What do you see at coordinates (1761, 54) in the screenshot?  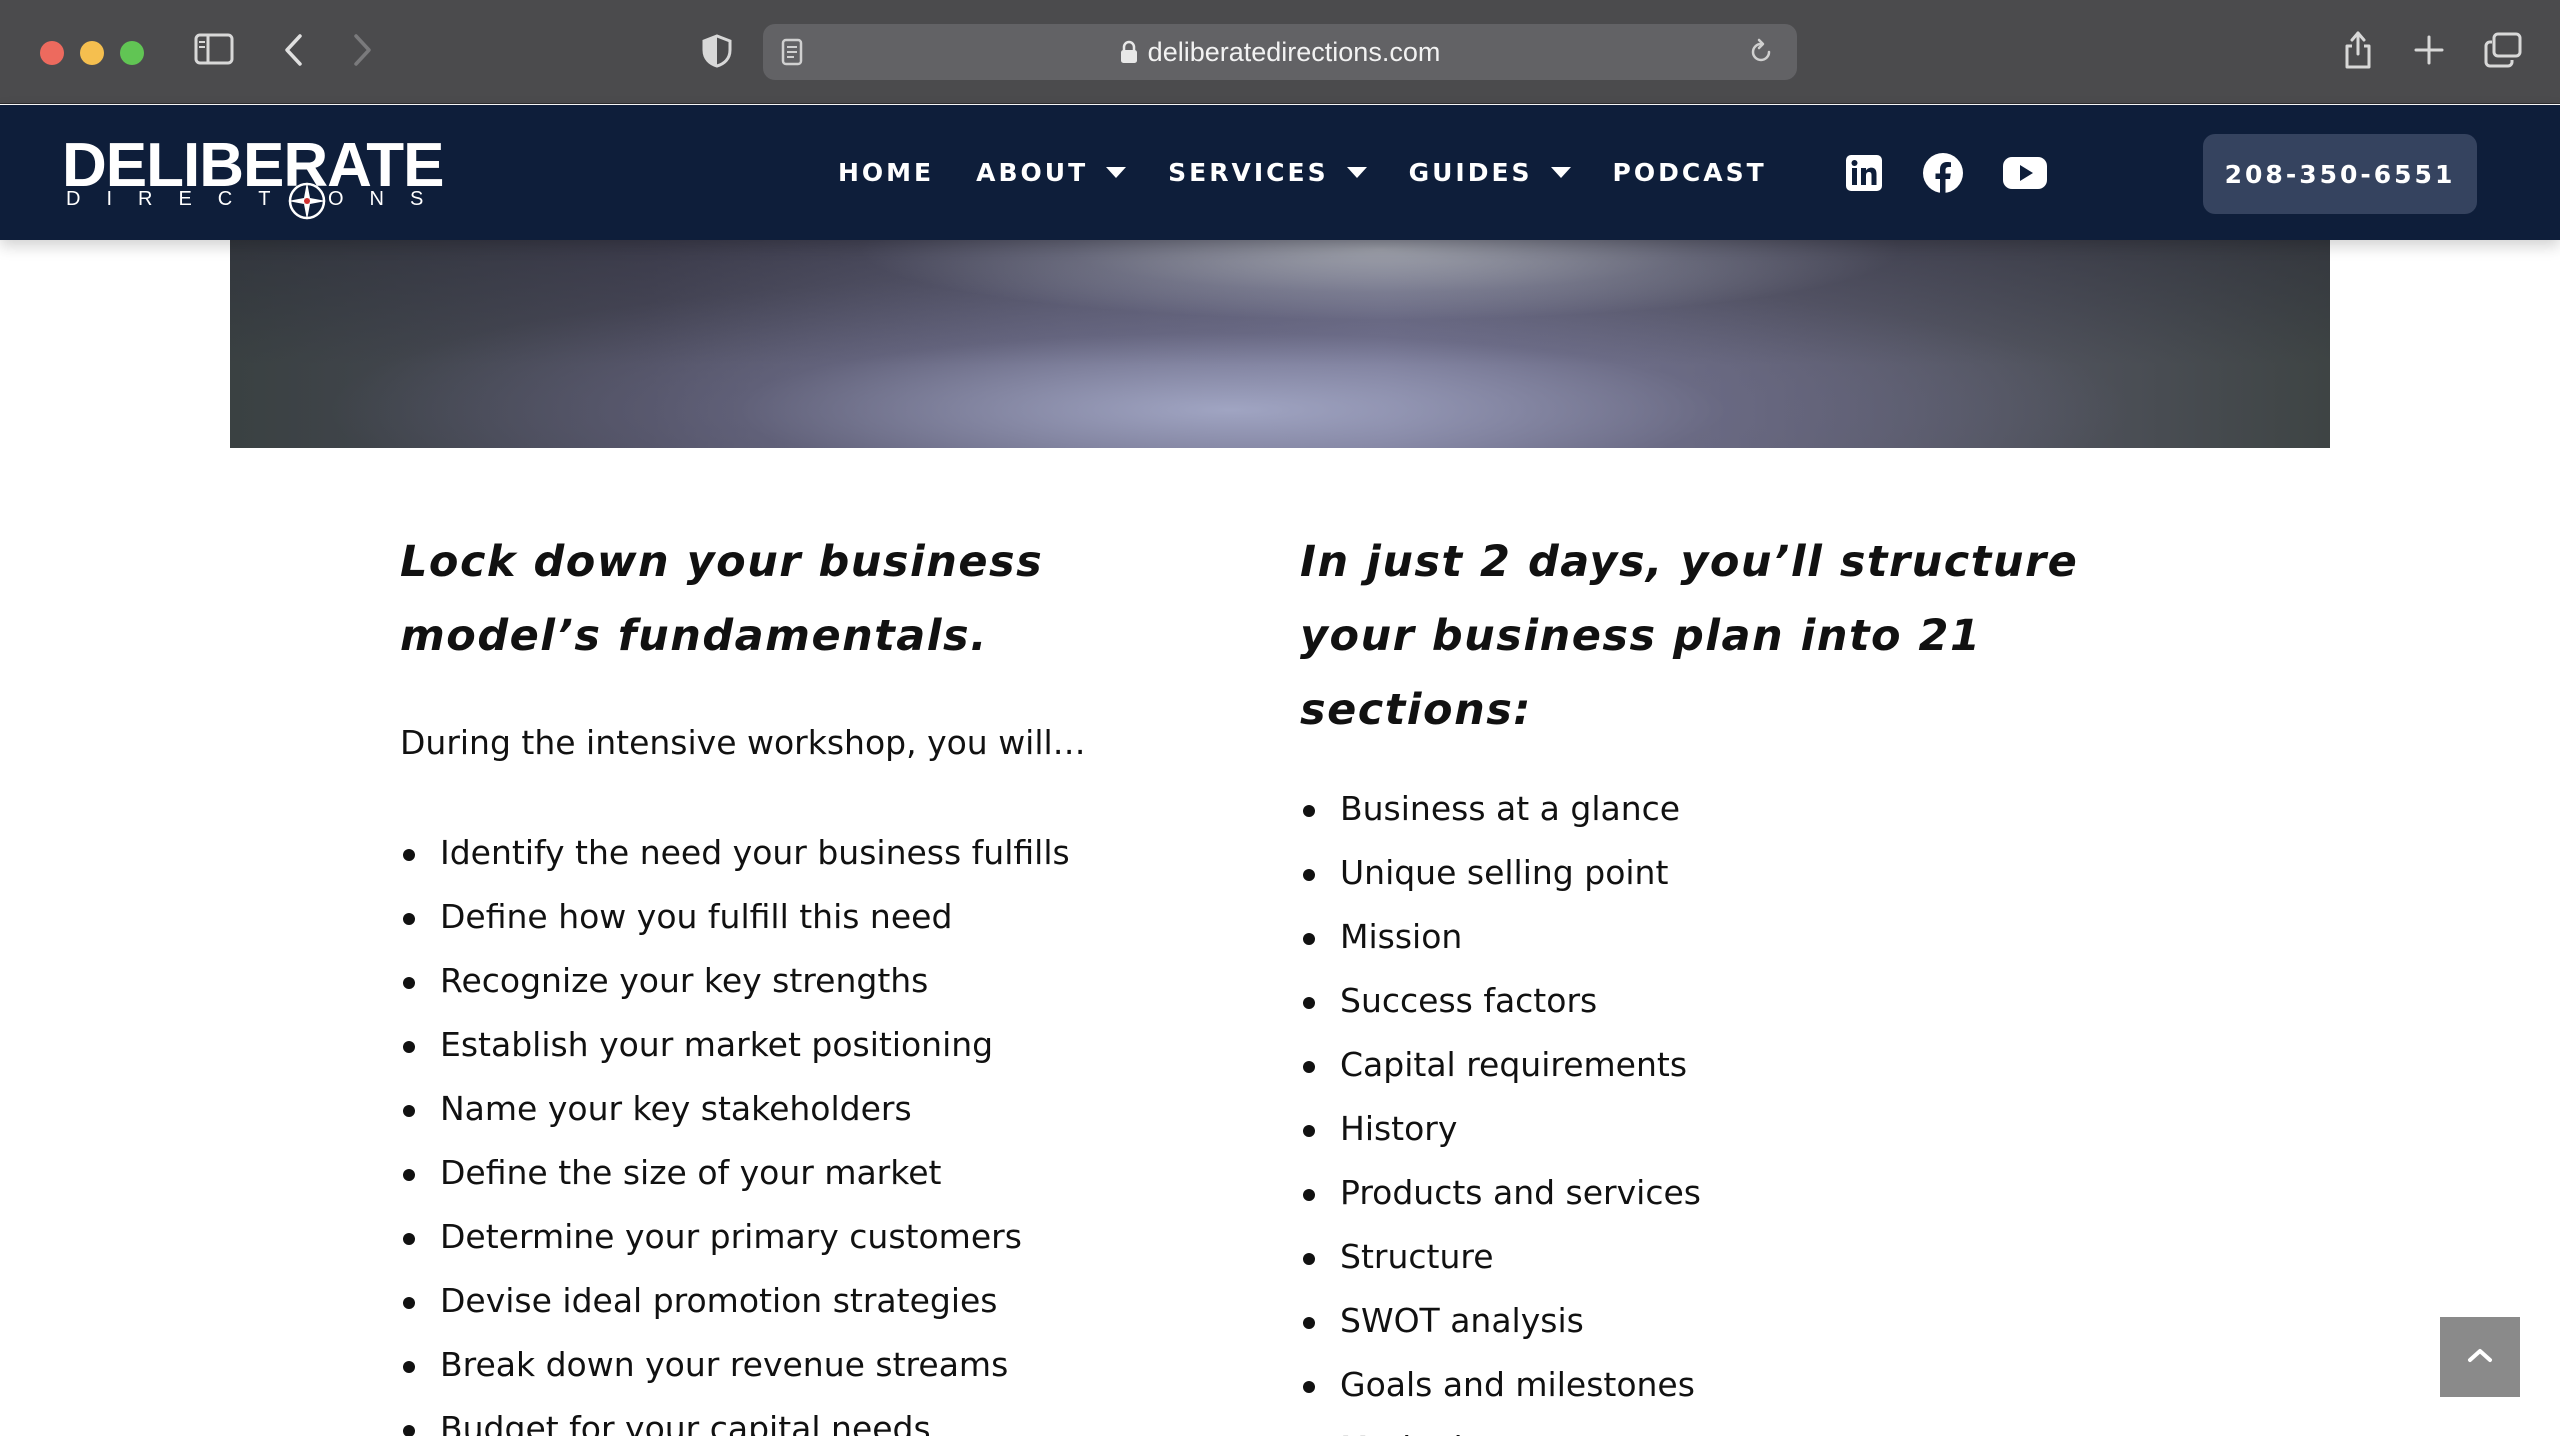 I see `reload-icon` at bounding box center [1761, 54].